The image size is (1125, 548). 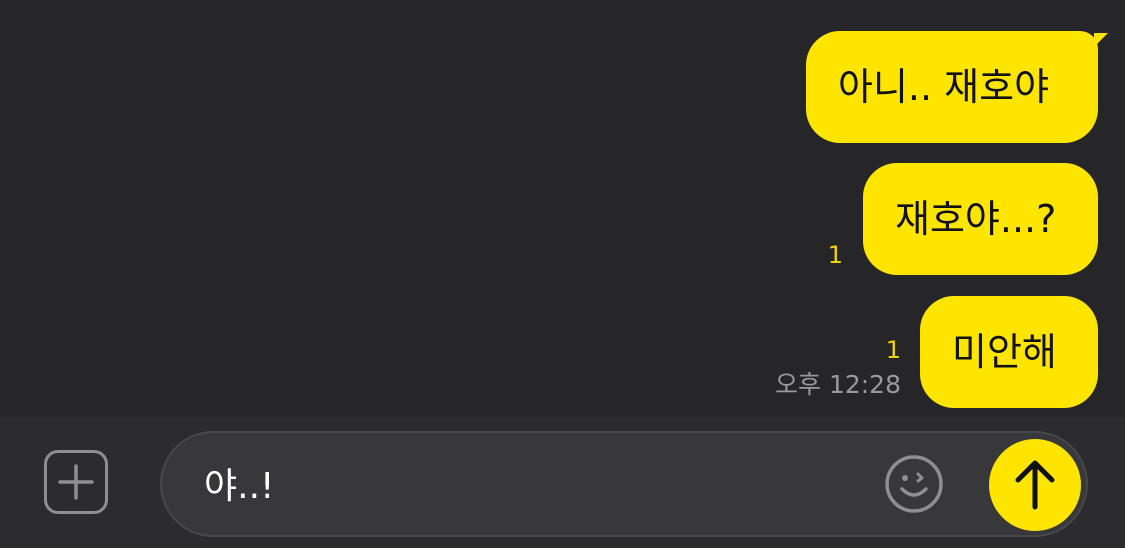 I want to click on plus-icon, so click(x=76, y=482).